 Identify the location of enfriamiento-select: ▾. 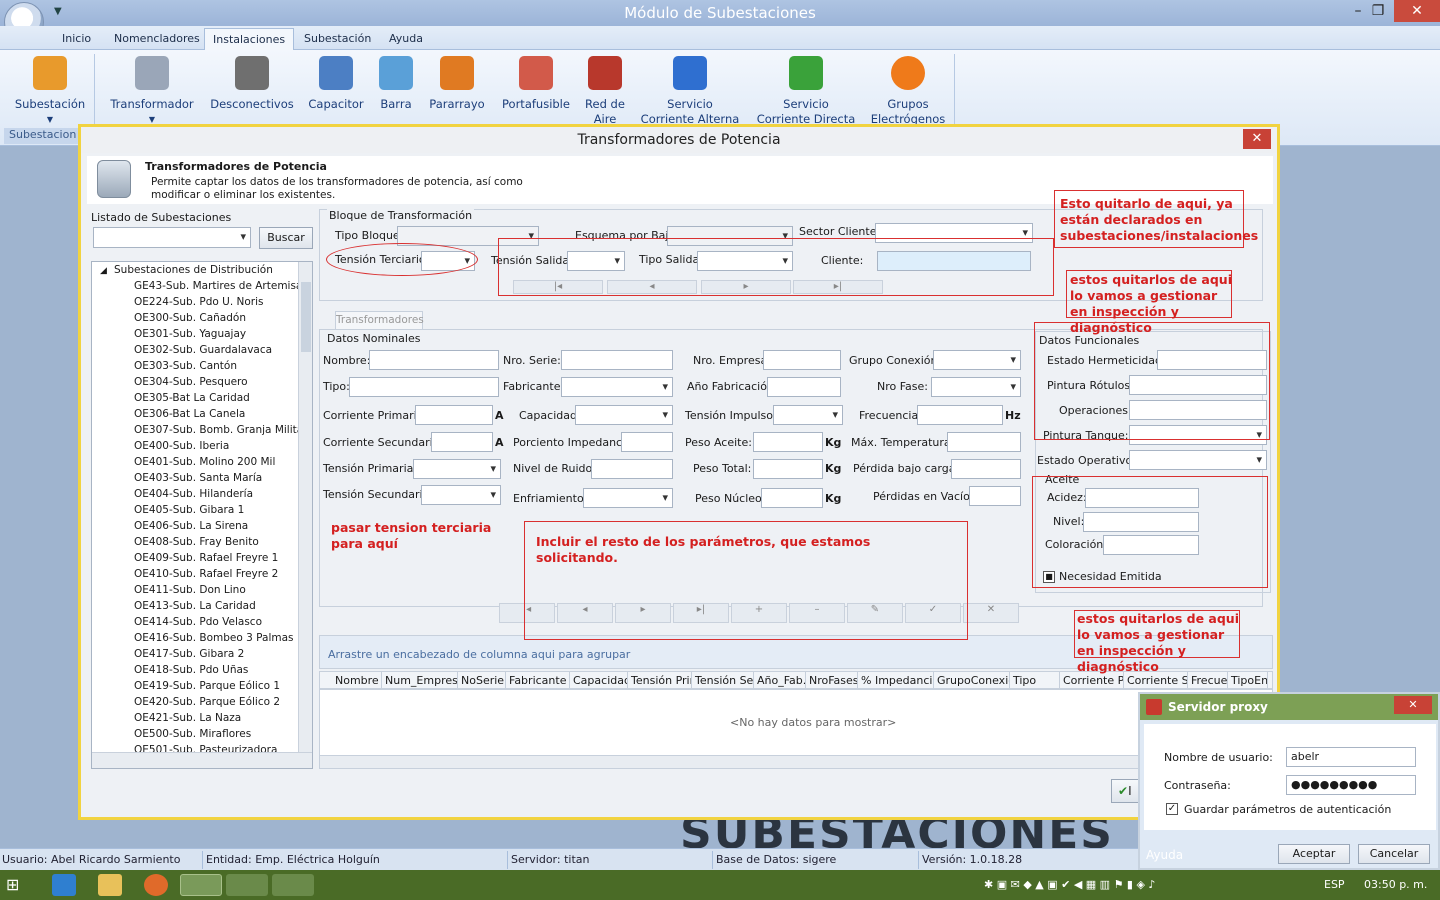
(628, 498).